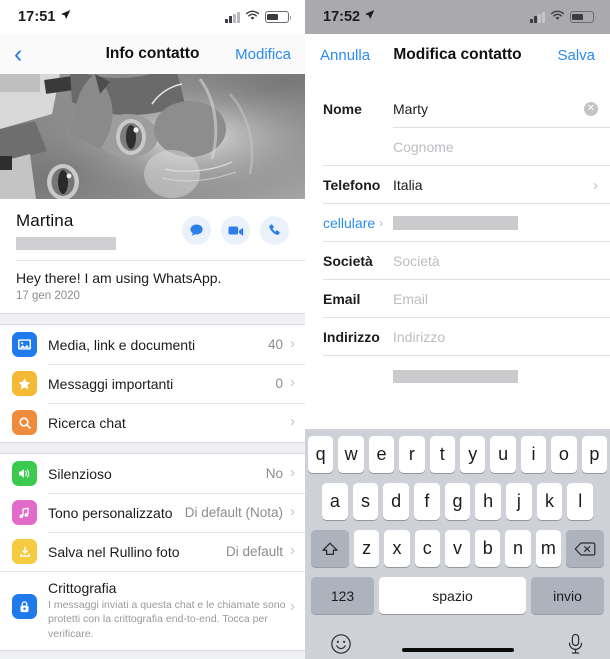 The width and height of the screenshot is (610, 659). What do you see at coordinates (351, 337) in the screenshot?
I see `field-label: Indirizzo` at bounding box center [351, 337].